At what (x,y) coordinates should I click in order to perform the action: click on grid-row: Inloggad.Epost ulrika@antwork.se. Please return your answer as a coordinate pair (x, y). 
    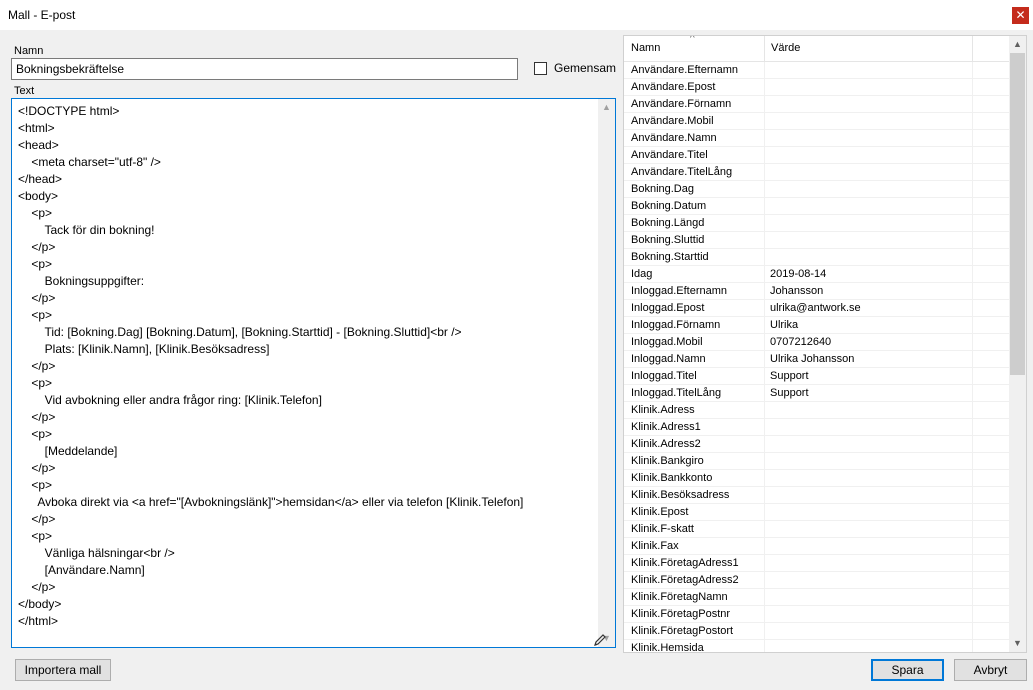
    Looking at the image, I should click on (817, 308).